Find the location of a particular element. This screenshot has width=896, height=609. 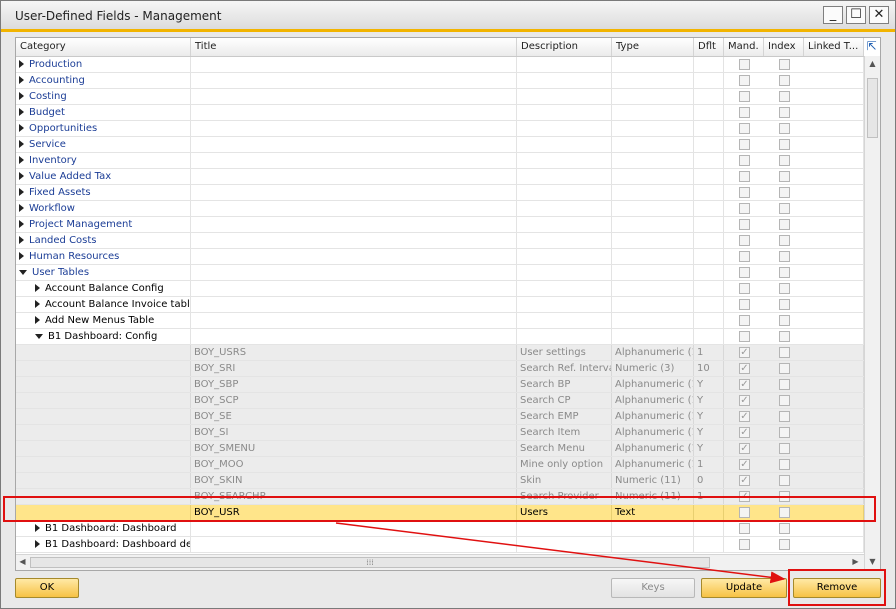

category-row: Account Balance Invoice table is located at coordinates (440, 305).